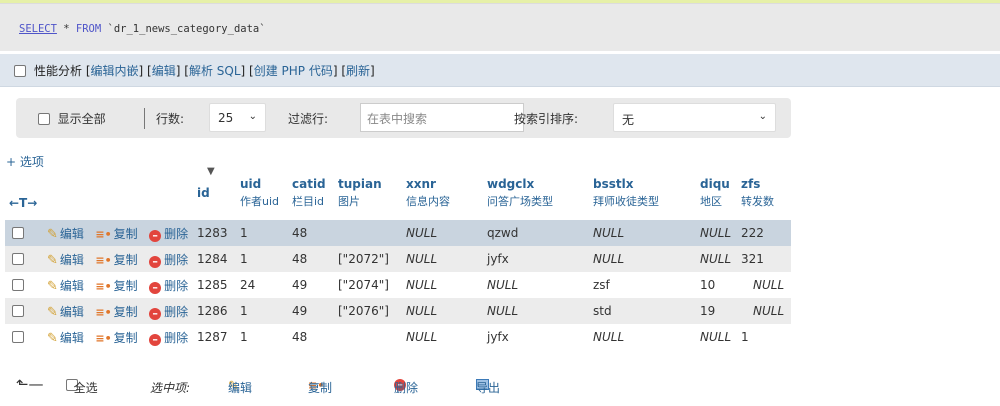 The width and height of the screenshot is (1000, 406). I want to click on col-header-zfs: zfs 转发数, so click(766, 193).